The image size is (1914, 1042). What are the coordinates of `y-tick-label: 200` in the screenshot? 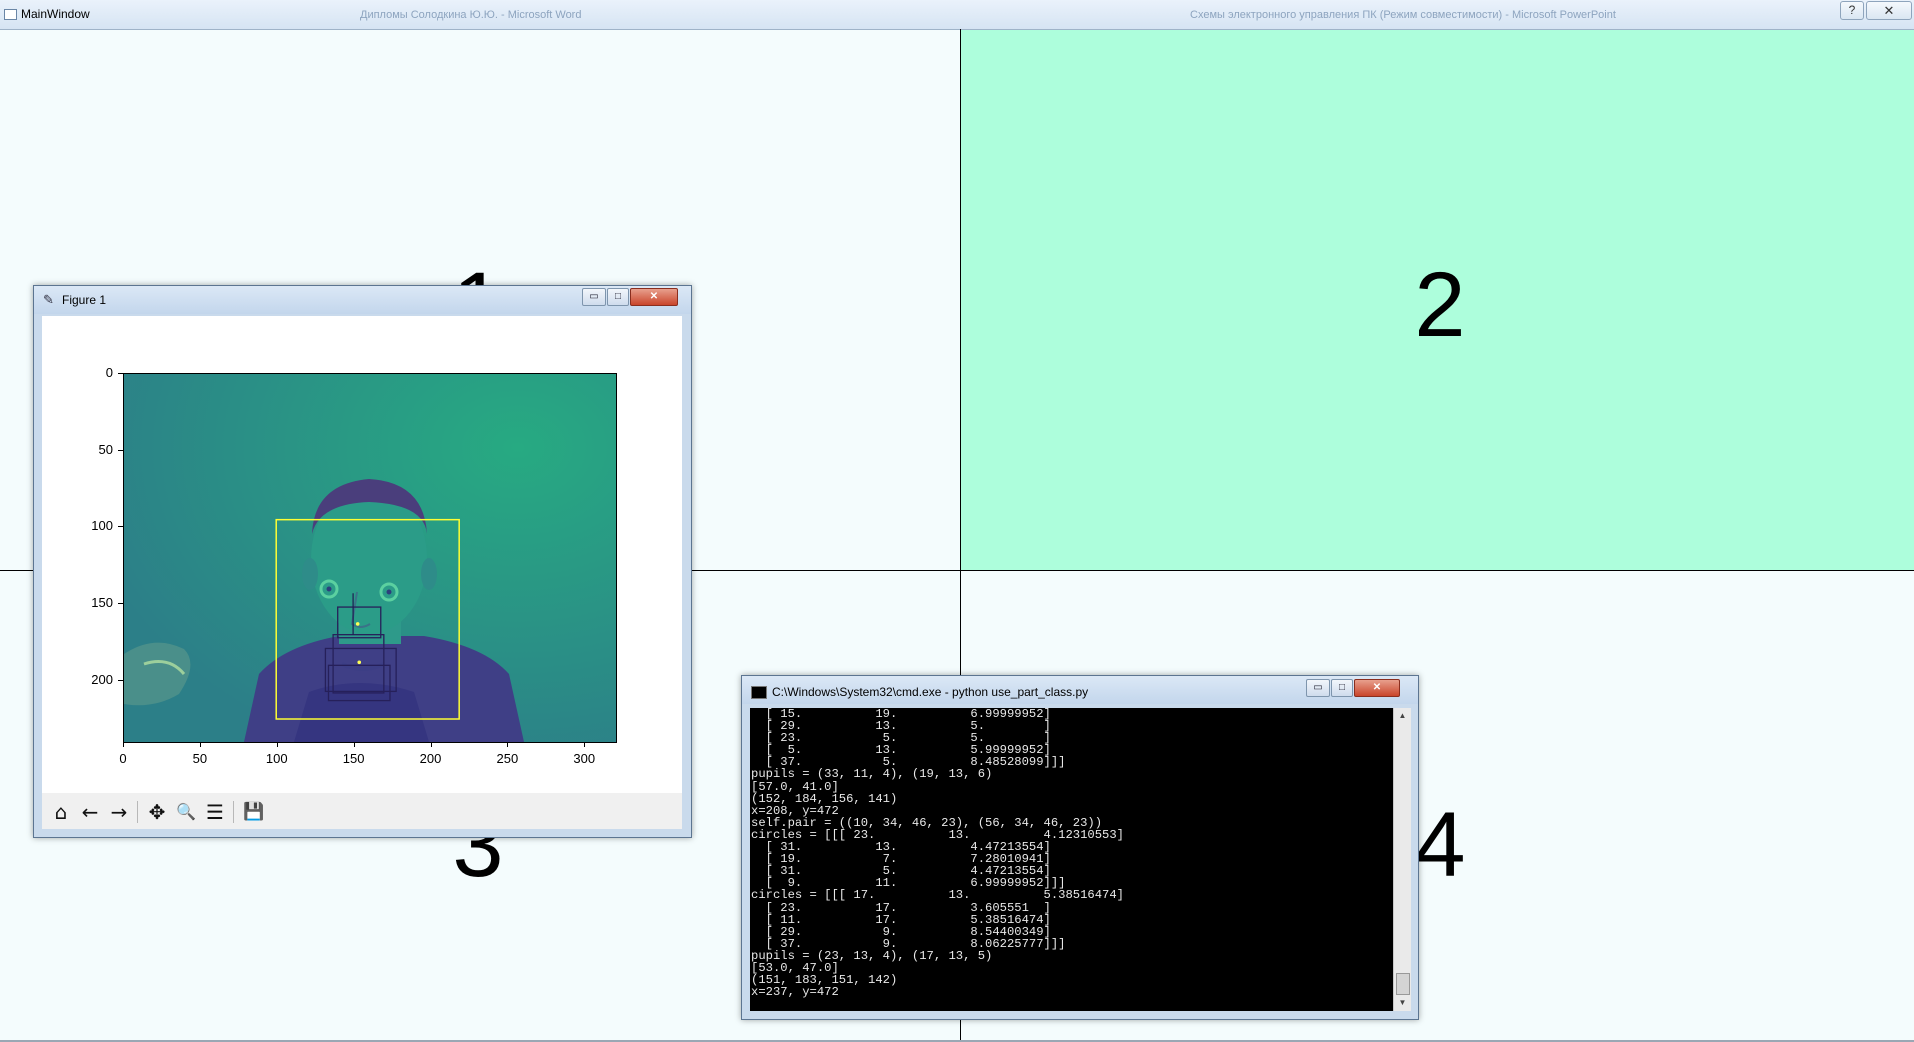 It's located at (102, 679).